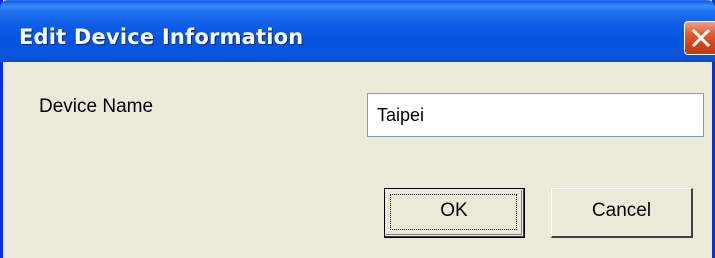 The image size is (715, 258). I want to click on close-button, so click(699, 38).